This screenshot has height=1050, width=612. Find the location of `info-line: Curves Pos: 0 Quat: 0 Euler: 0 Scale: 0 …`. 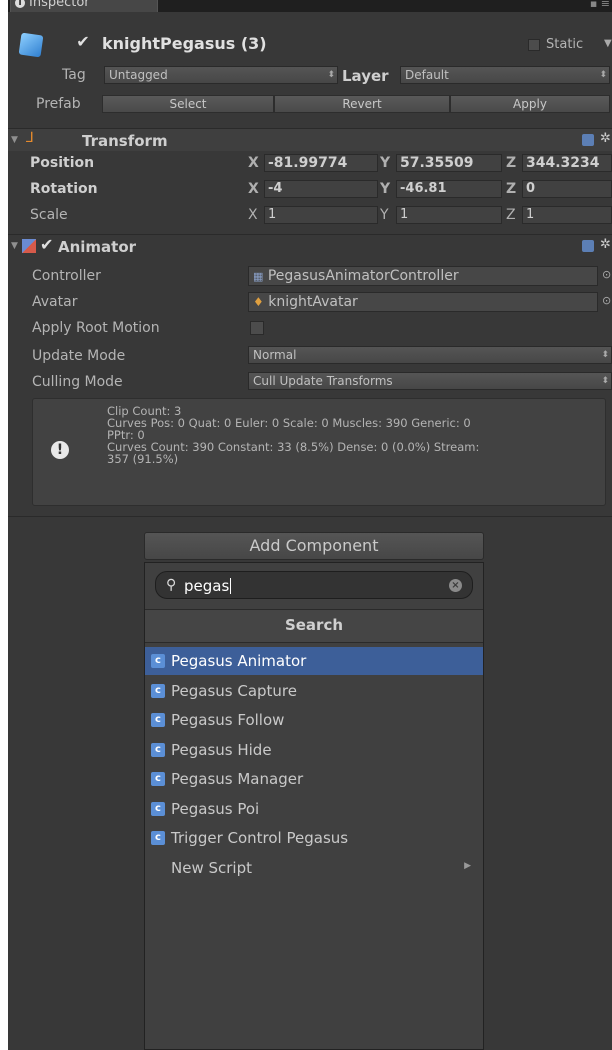

info-line: Curves Pos: 0 Quat: 0 Euler: 0 Scale: 0 … is located at coordinates (289, 423).